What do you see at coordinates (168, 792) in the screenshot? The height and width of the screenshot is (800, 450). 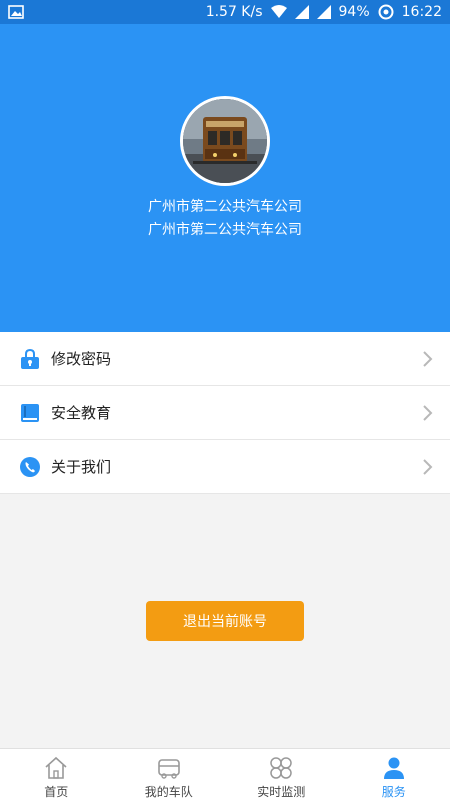 I see `tab-label: 我的车队` at bounding box center [168, 792].